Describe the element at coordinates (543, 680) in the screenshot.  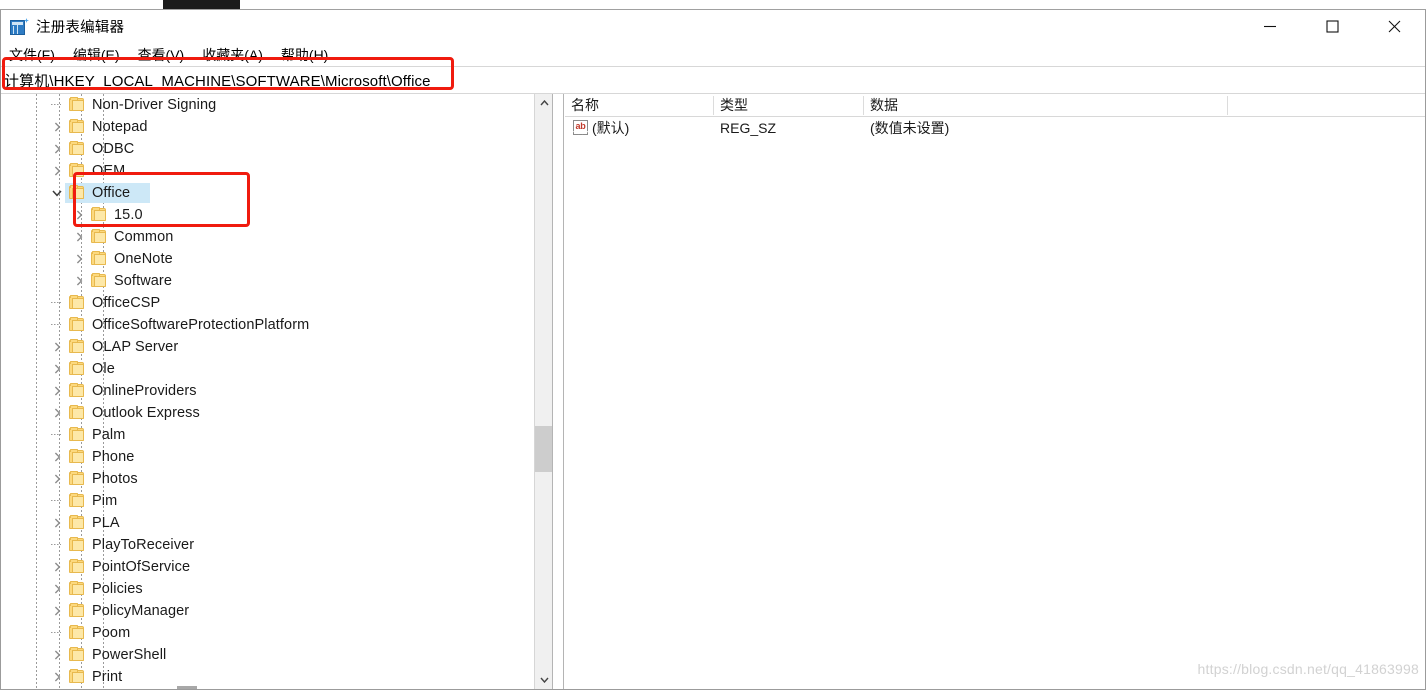
I see `scroll-down-button` at that location.